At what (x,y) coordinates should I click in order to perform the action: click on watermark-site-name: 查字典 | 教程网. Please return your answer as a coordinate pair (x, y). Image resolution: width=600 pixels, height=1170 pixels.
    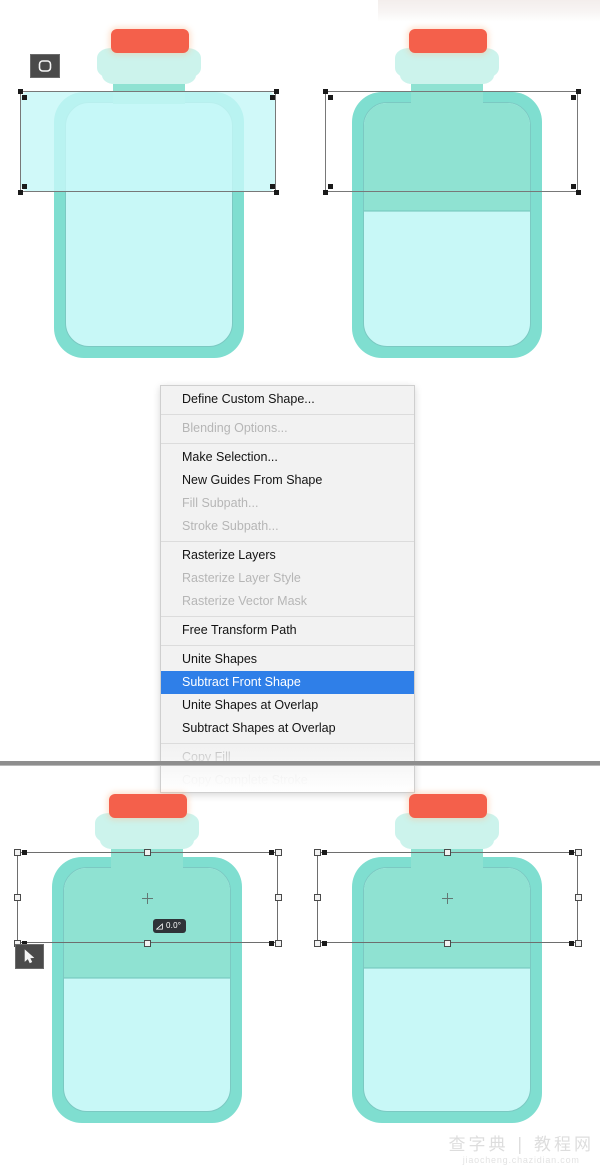
    Looking at the image, I should click on (521, 1145).